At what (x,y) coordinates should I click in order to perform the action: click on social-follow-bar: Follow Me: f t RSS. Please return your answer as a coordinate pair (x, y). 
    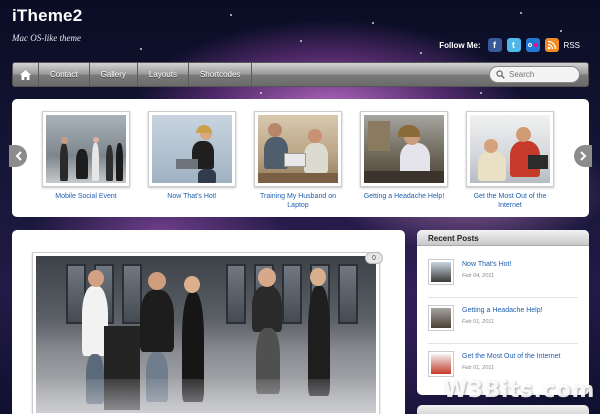
    Looking at the image, I should click on (509, 45).